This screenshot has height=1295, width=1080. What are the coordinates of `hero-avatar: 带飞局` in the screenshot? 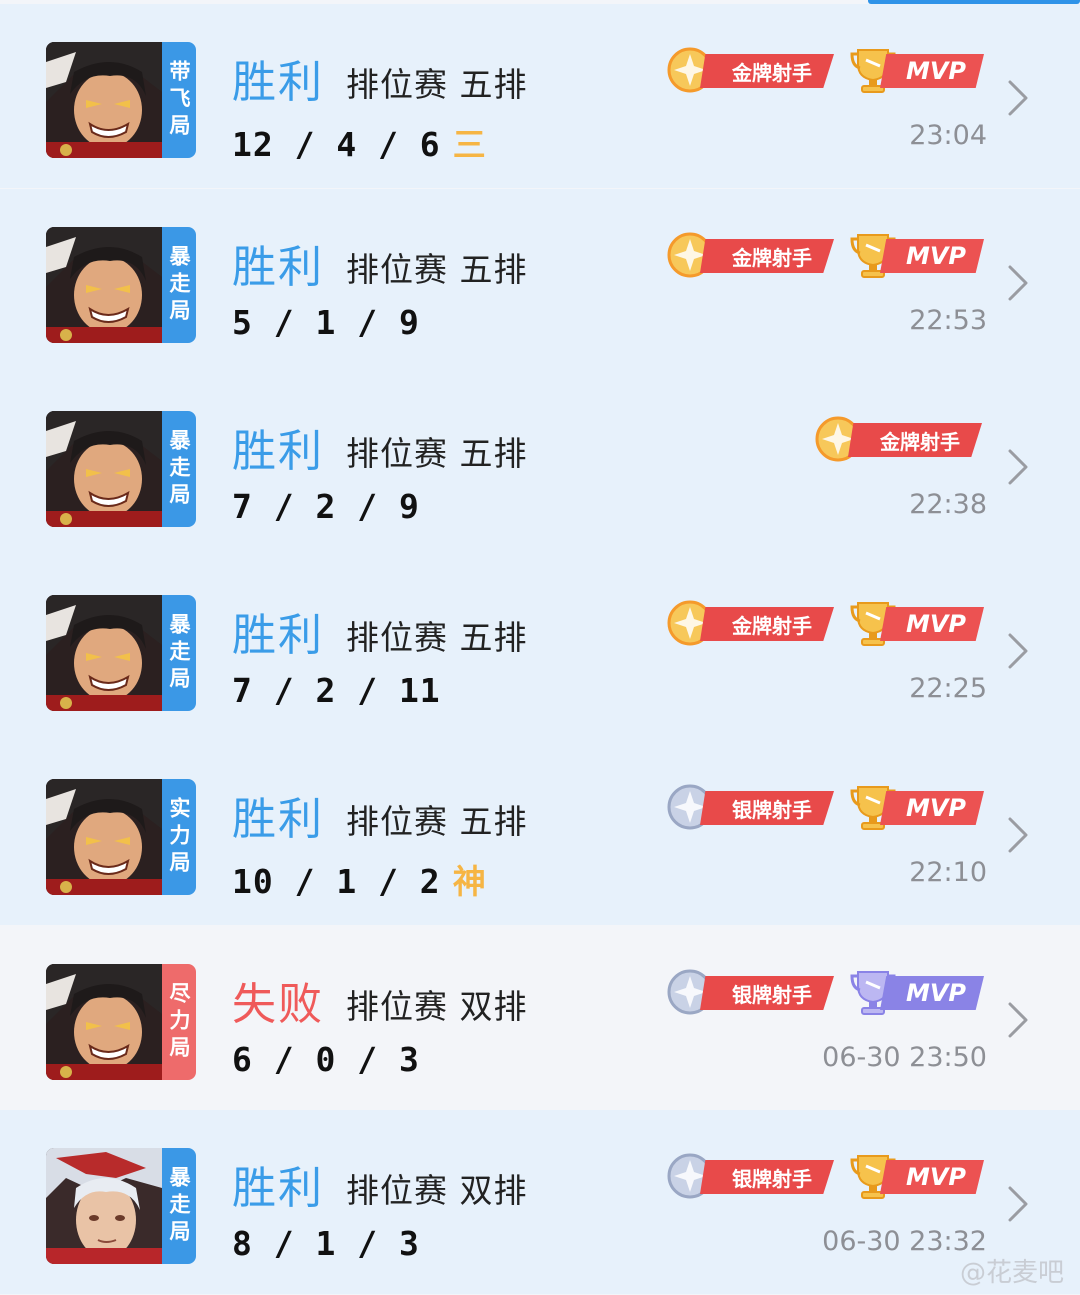 It's located at (121, 100).